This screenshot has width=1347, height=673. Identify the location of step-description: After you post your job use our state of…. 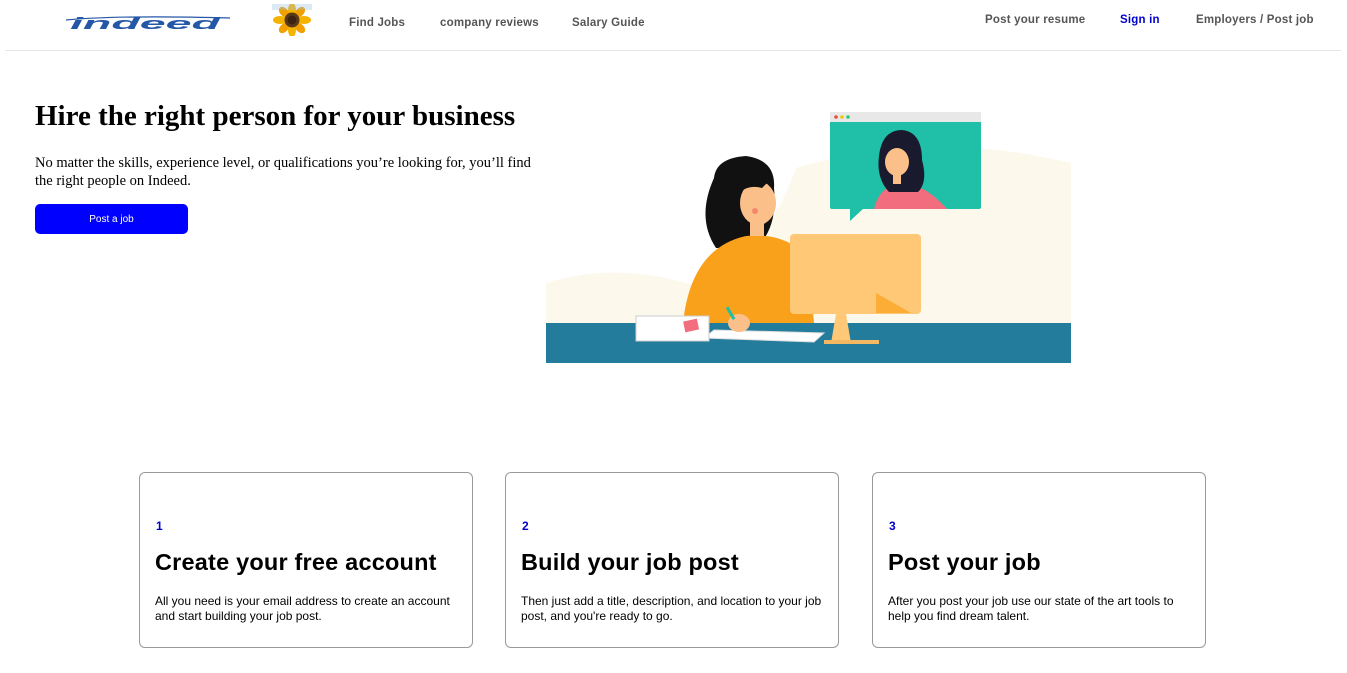
(1031, 608).